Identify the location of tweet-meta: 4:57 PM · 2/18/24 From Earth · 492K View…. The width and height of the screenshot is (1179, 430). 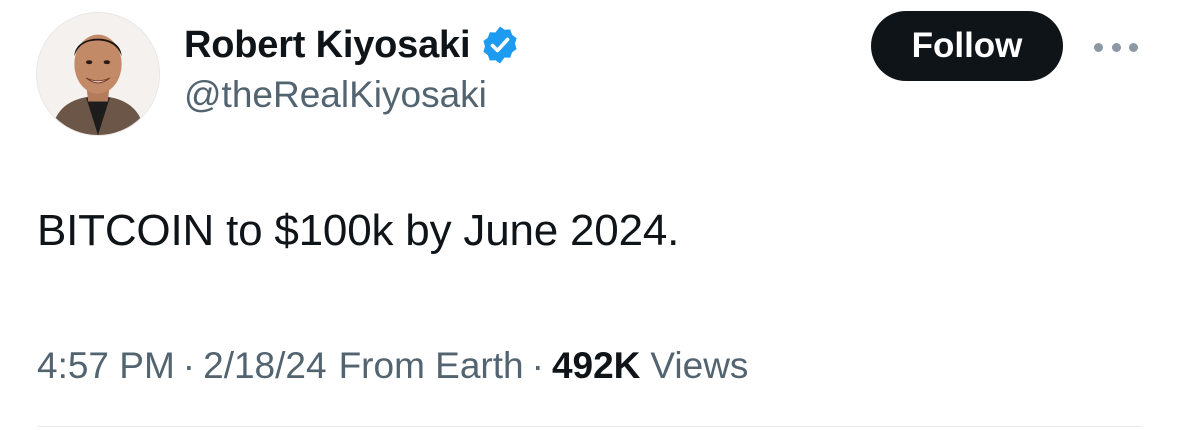
(392, 366).